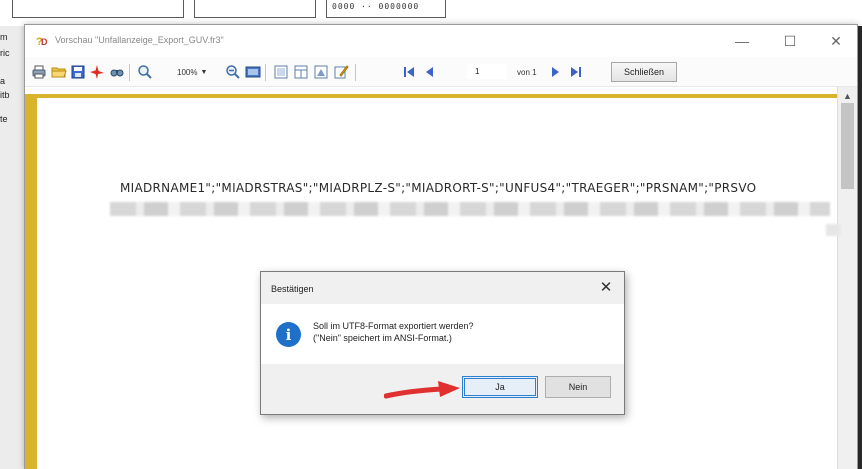  I want to click on app-logo-icon: ? D, so click(42, 41).